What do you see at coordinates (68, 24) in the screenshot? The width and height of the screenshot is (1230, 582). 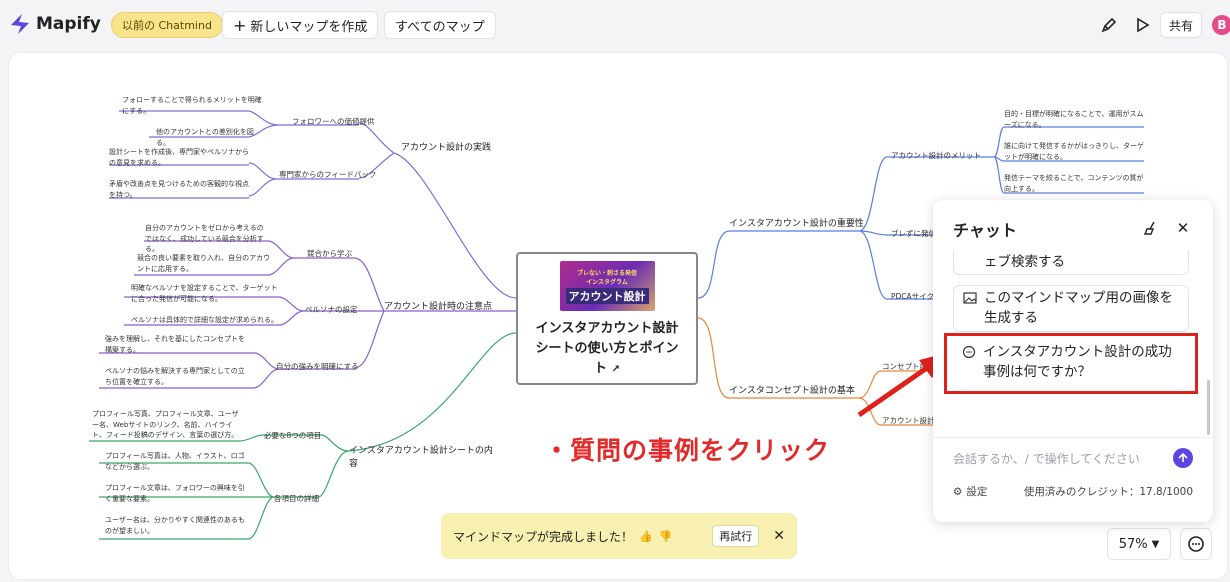 I see `app-name: Mapify` at bounding box center [68, 24].